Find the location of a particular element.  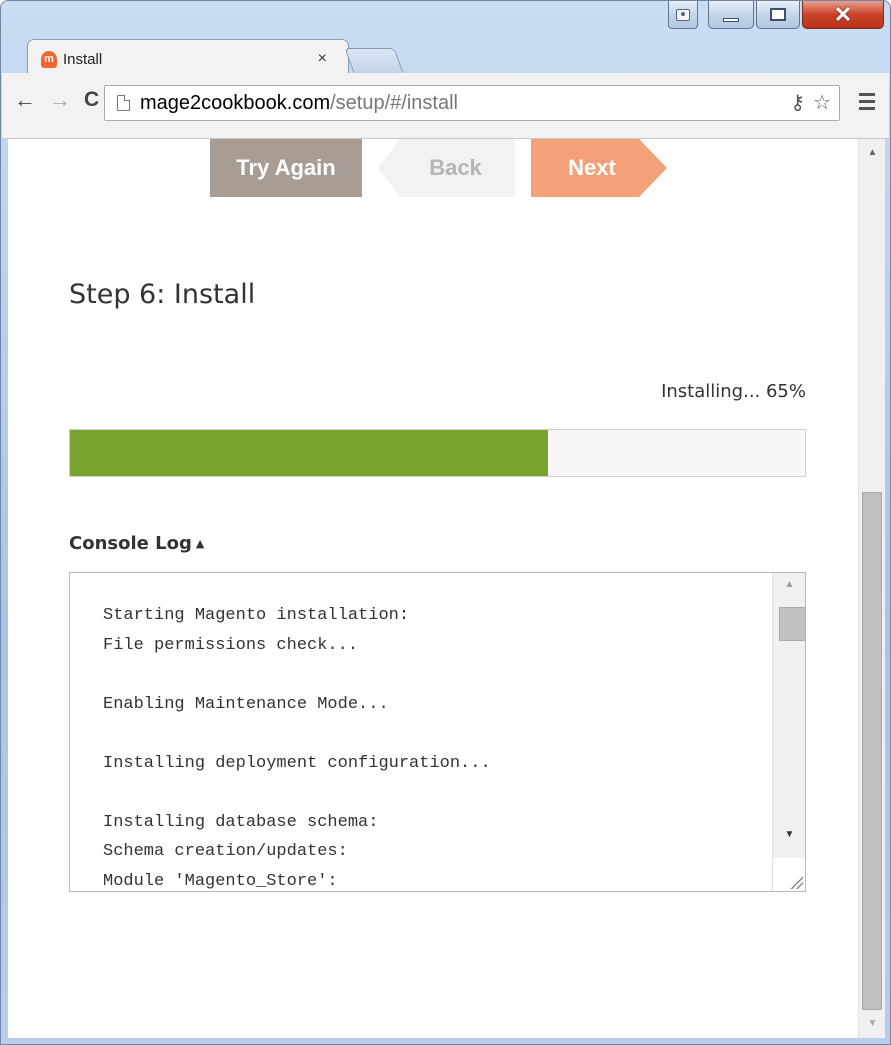

close-icon: ✕ is located at coordinates (843, 14).